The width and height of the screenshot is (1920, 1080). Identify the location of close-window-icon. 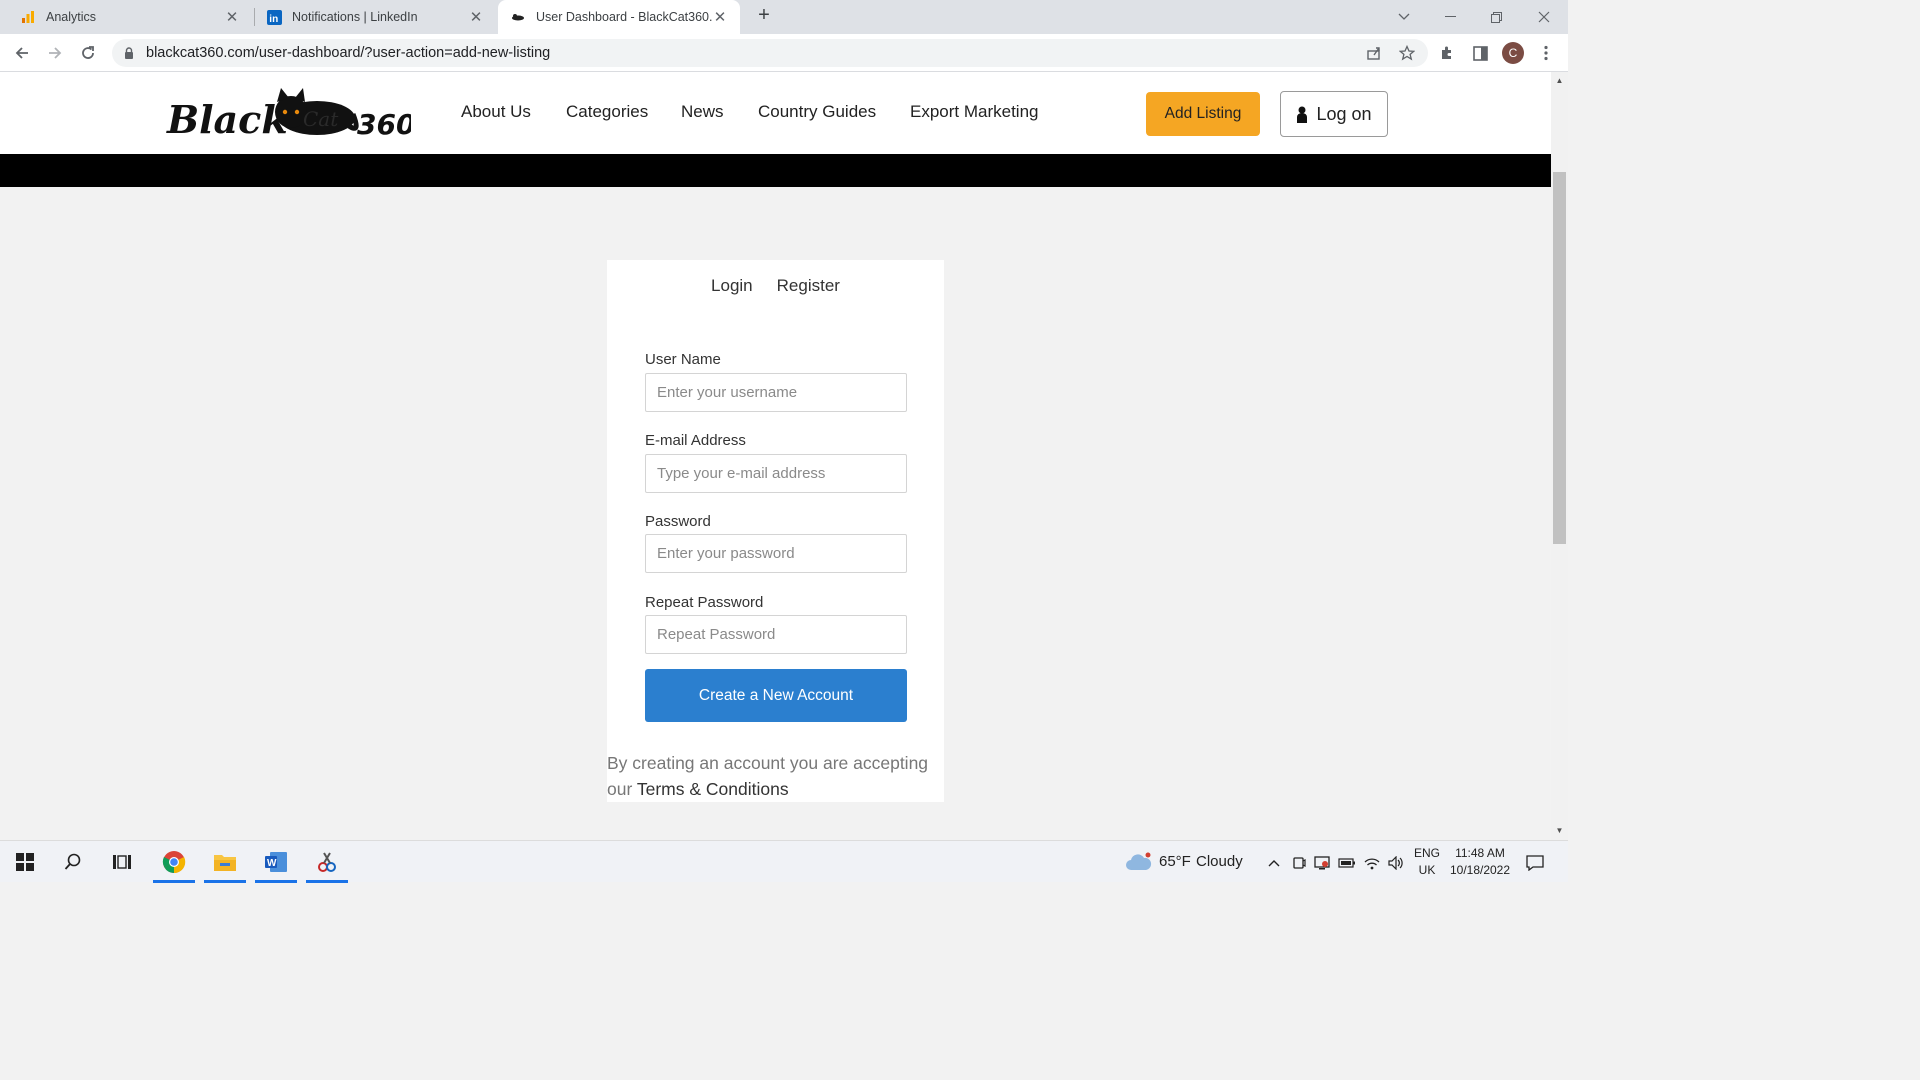
(1544, 17).